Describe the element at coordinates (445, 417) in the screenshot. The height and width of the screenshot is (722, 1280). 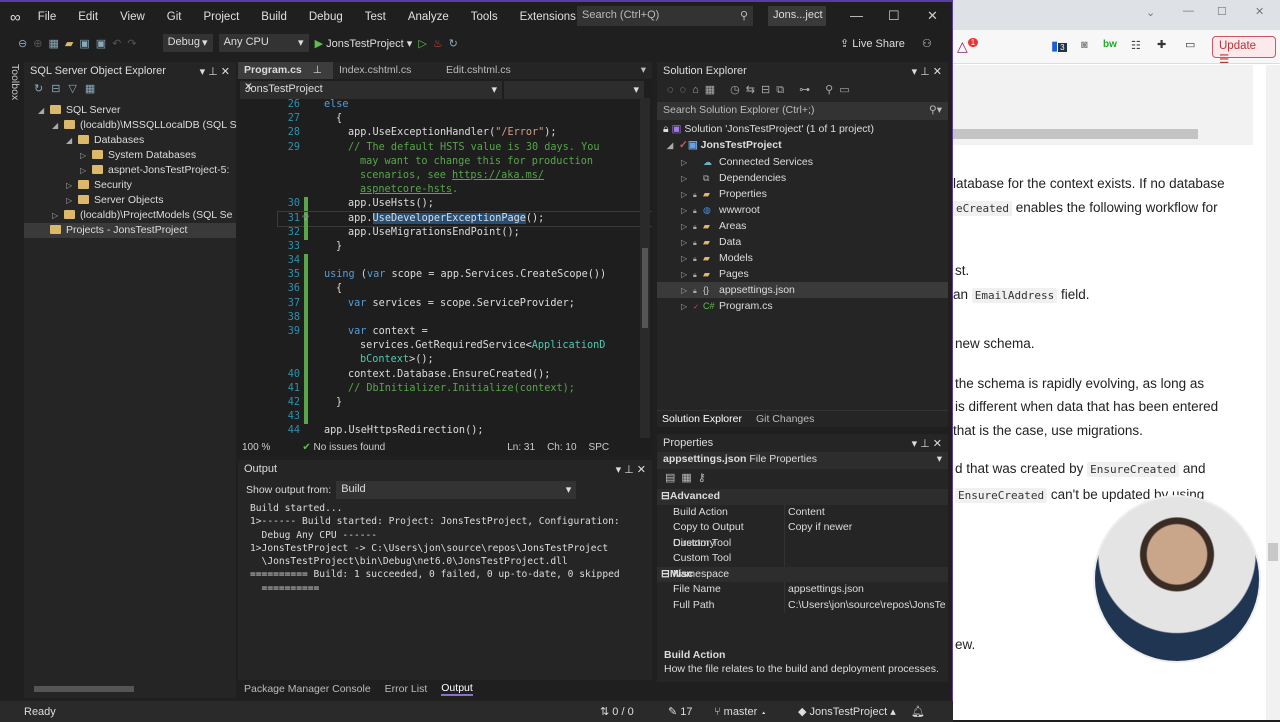
I see `code-line: 43` at that location.